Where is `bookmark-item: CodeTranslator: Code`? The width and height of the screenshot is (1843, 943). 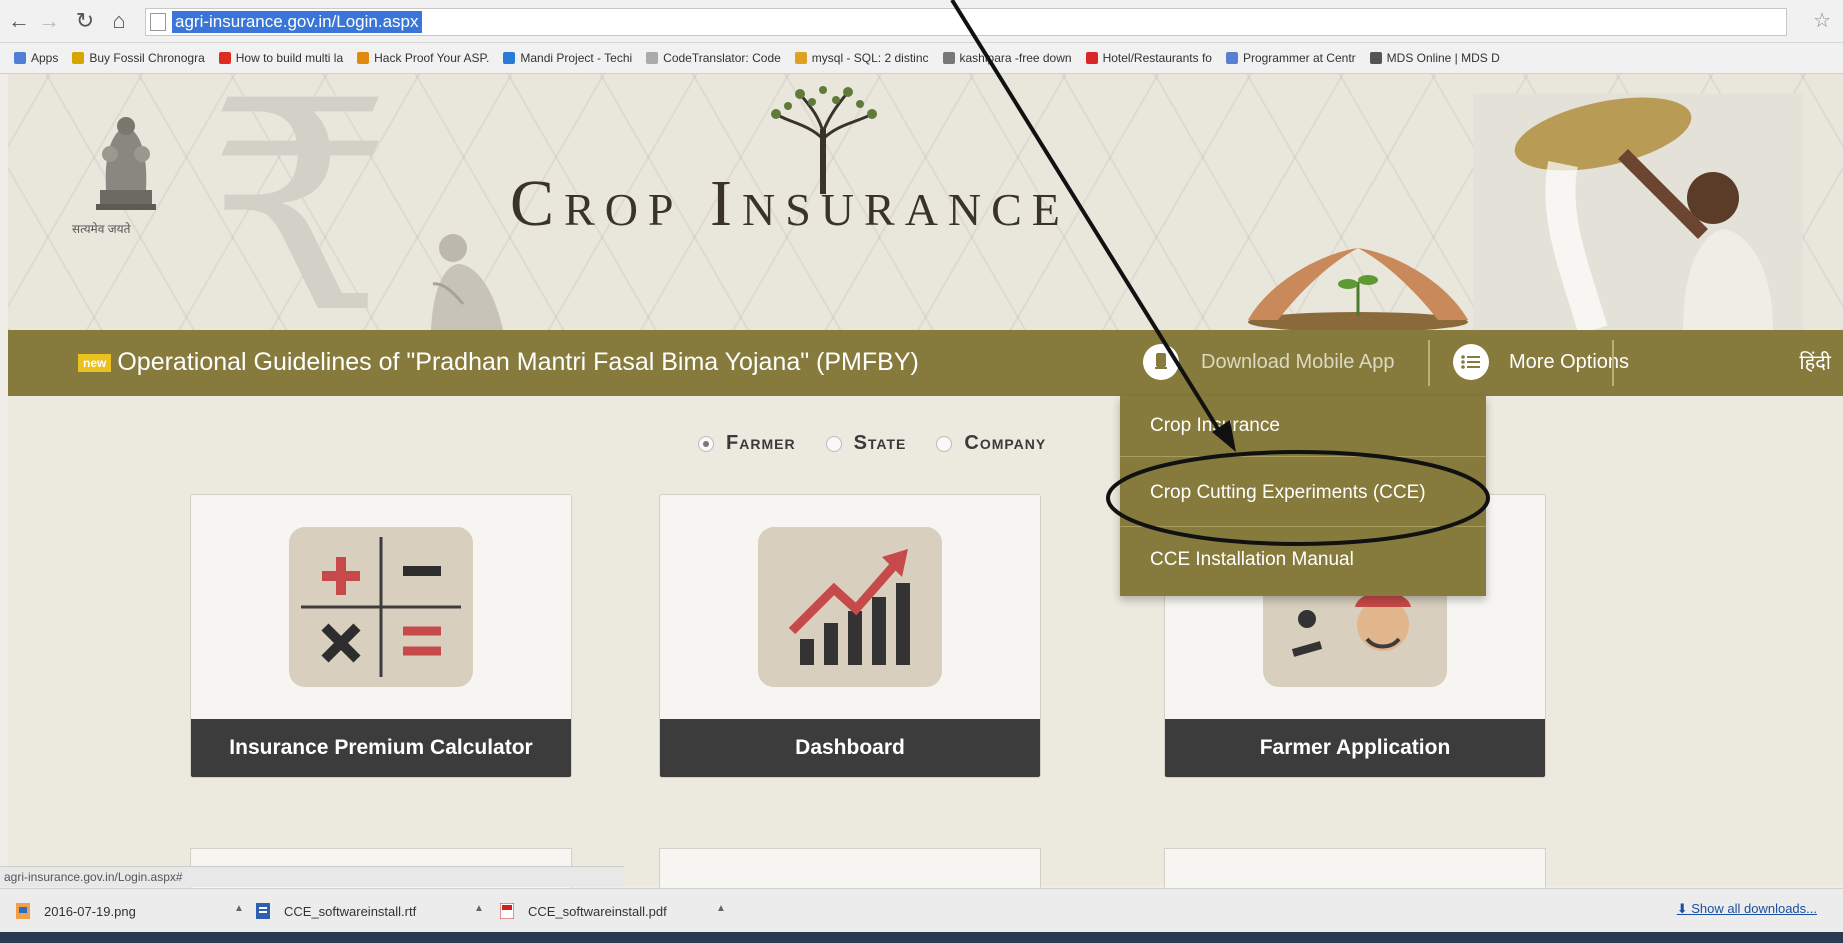 bookmark-item: CodeTranslator: Code is located at coordinates (713, 58).